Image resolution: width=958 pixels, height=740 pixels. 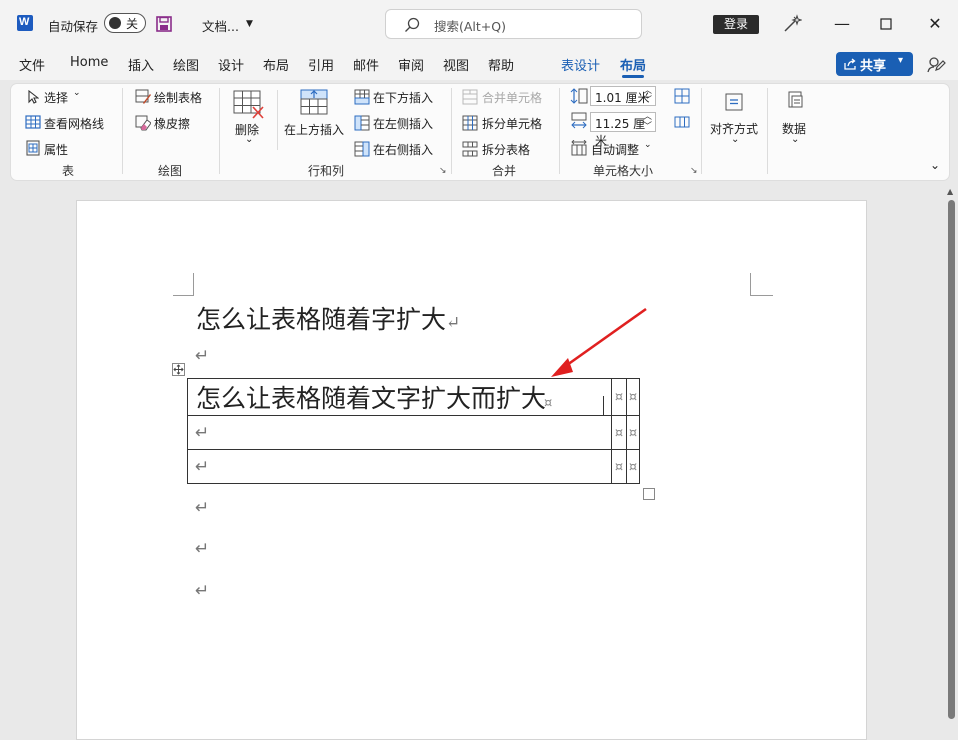 I want to click on text-cursor-icon, so click(x=604, y=406).